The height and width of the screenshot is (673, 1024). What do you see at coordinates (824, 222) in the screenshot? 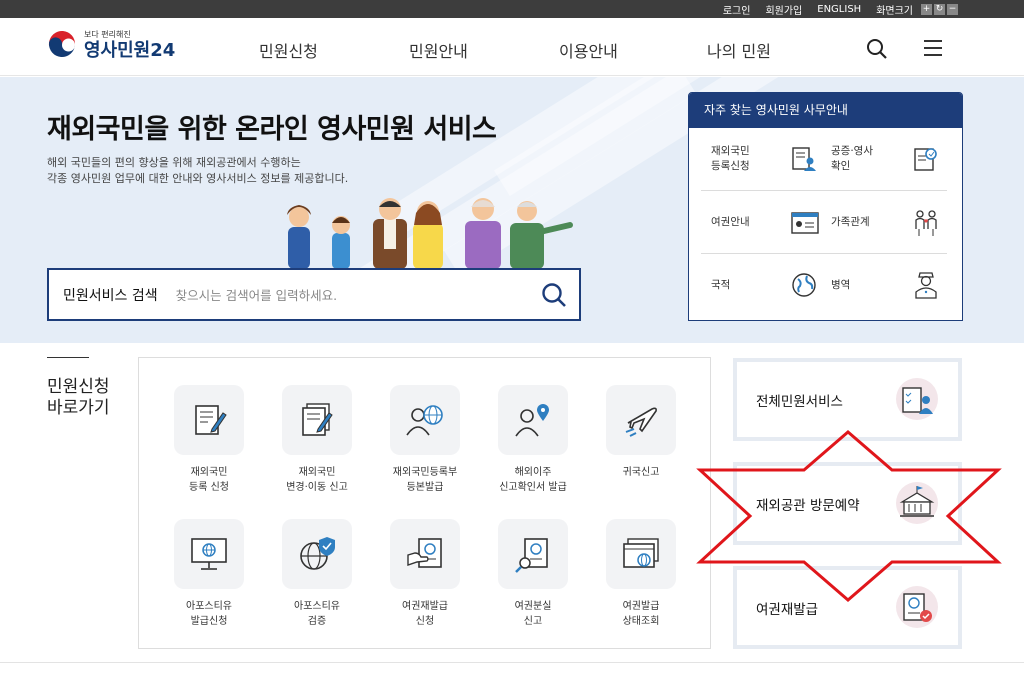
I see `favorites-row: 여권안내 가족관계` at bounding box center [824, 222].